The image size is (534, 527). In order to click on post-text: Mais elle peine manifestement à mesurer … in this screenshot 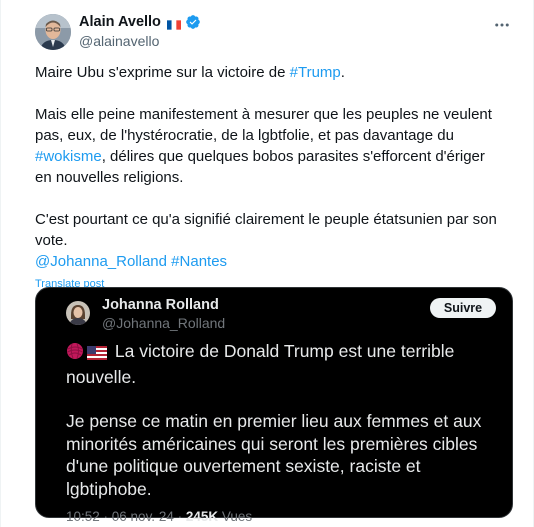, I will do `click(263, 125)`.